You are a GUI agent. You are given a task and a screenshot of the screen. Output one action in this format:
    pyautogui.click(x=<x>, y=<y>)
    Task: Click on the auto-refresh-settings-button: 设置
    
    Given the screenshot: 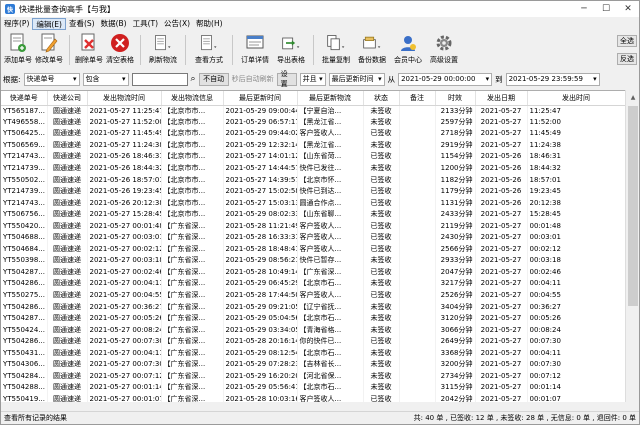 What is the action you would take?
    pyautogui.click(x=286, y=79)
    